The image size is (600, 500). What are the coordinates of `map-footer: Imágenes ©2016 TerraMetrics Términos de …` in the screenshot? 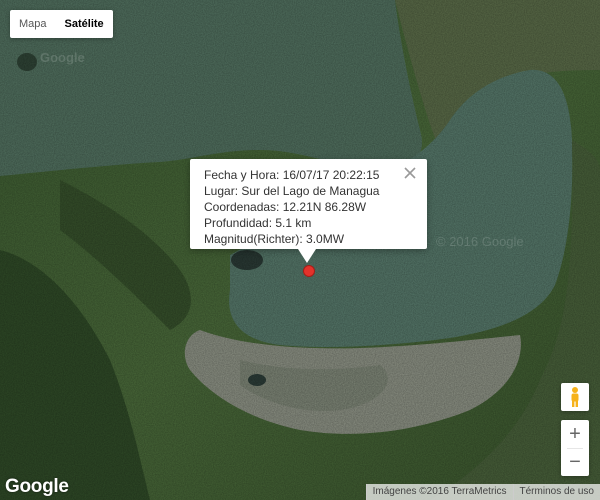 It's located at (482, 492).